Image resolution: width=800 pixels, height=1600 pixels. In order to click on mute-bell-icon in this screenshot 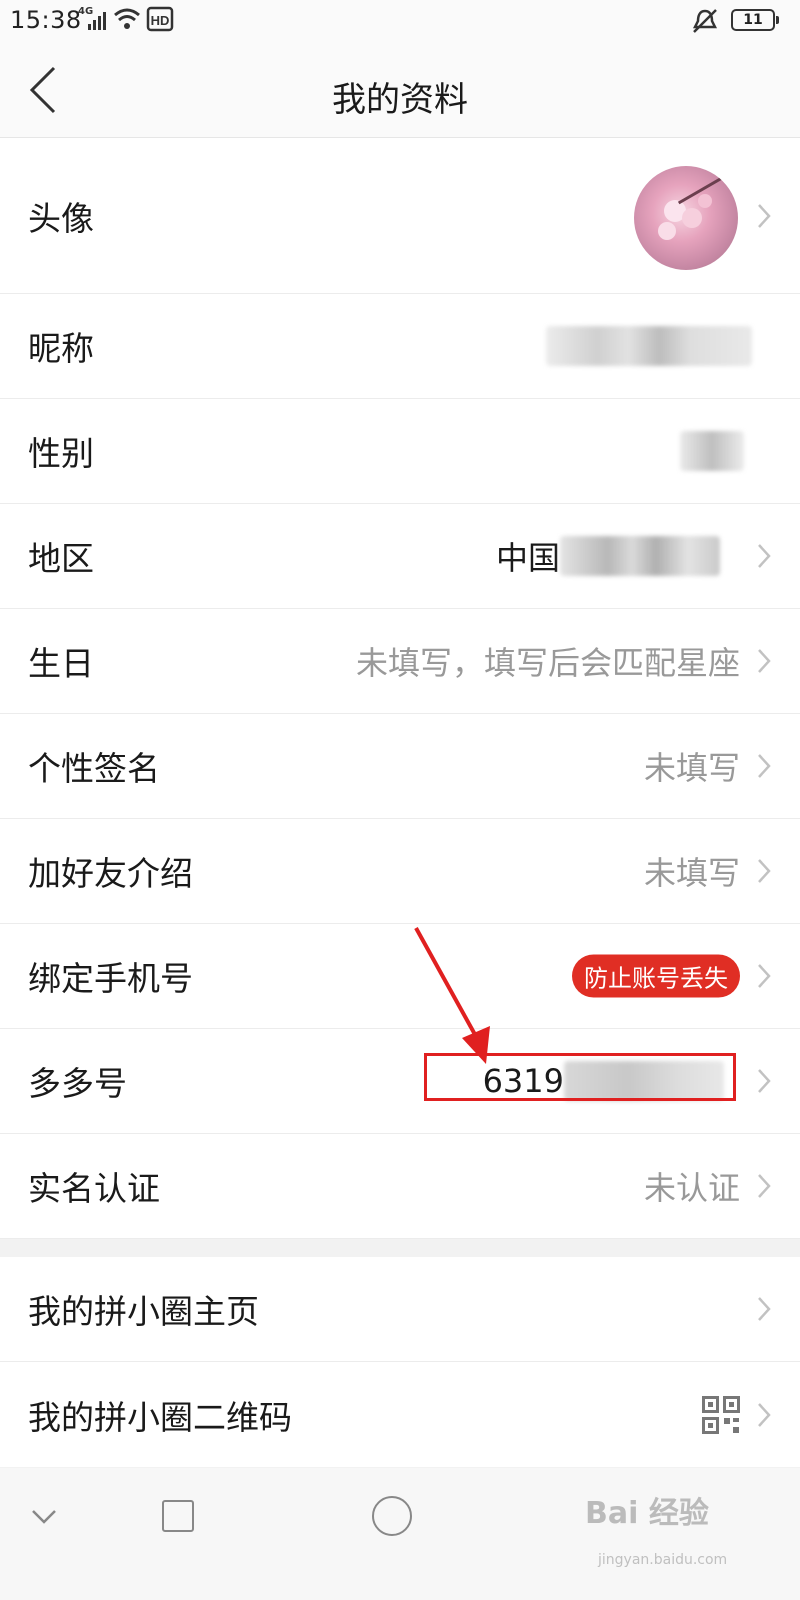, I will do `click(705, 21)`.